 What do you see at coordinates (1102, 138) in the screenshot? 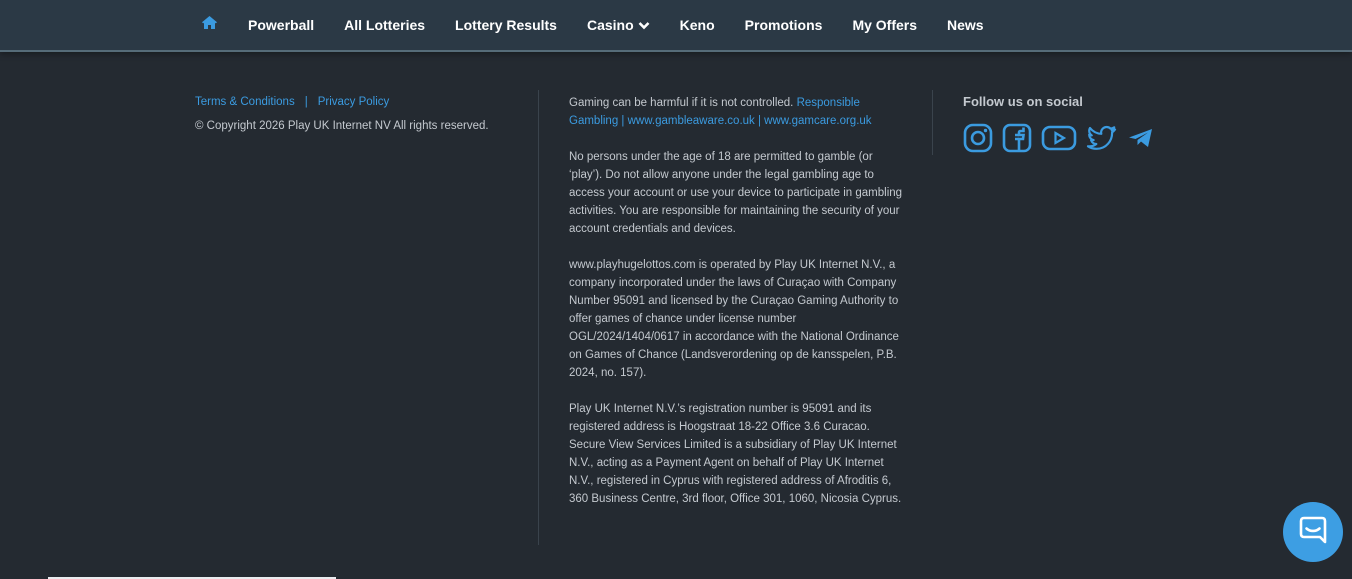
I see `twitter-icon` at bounding box center [1102, 138].